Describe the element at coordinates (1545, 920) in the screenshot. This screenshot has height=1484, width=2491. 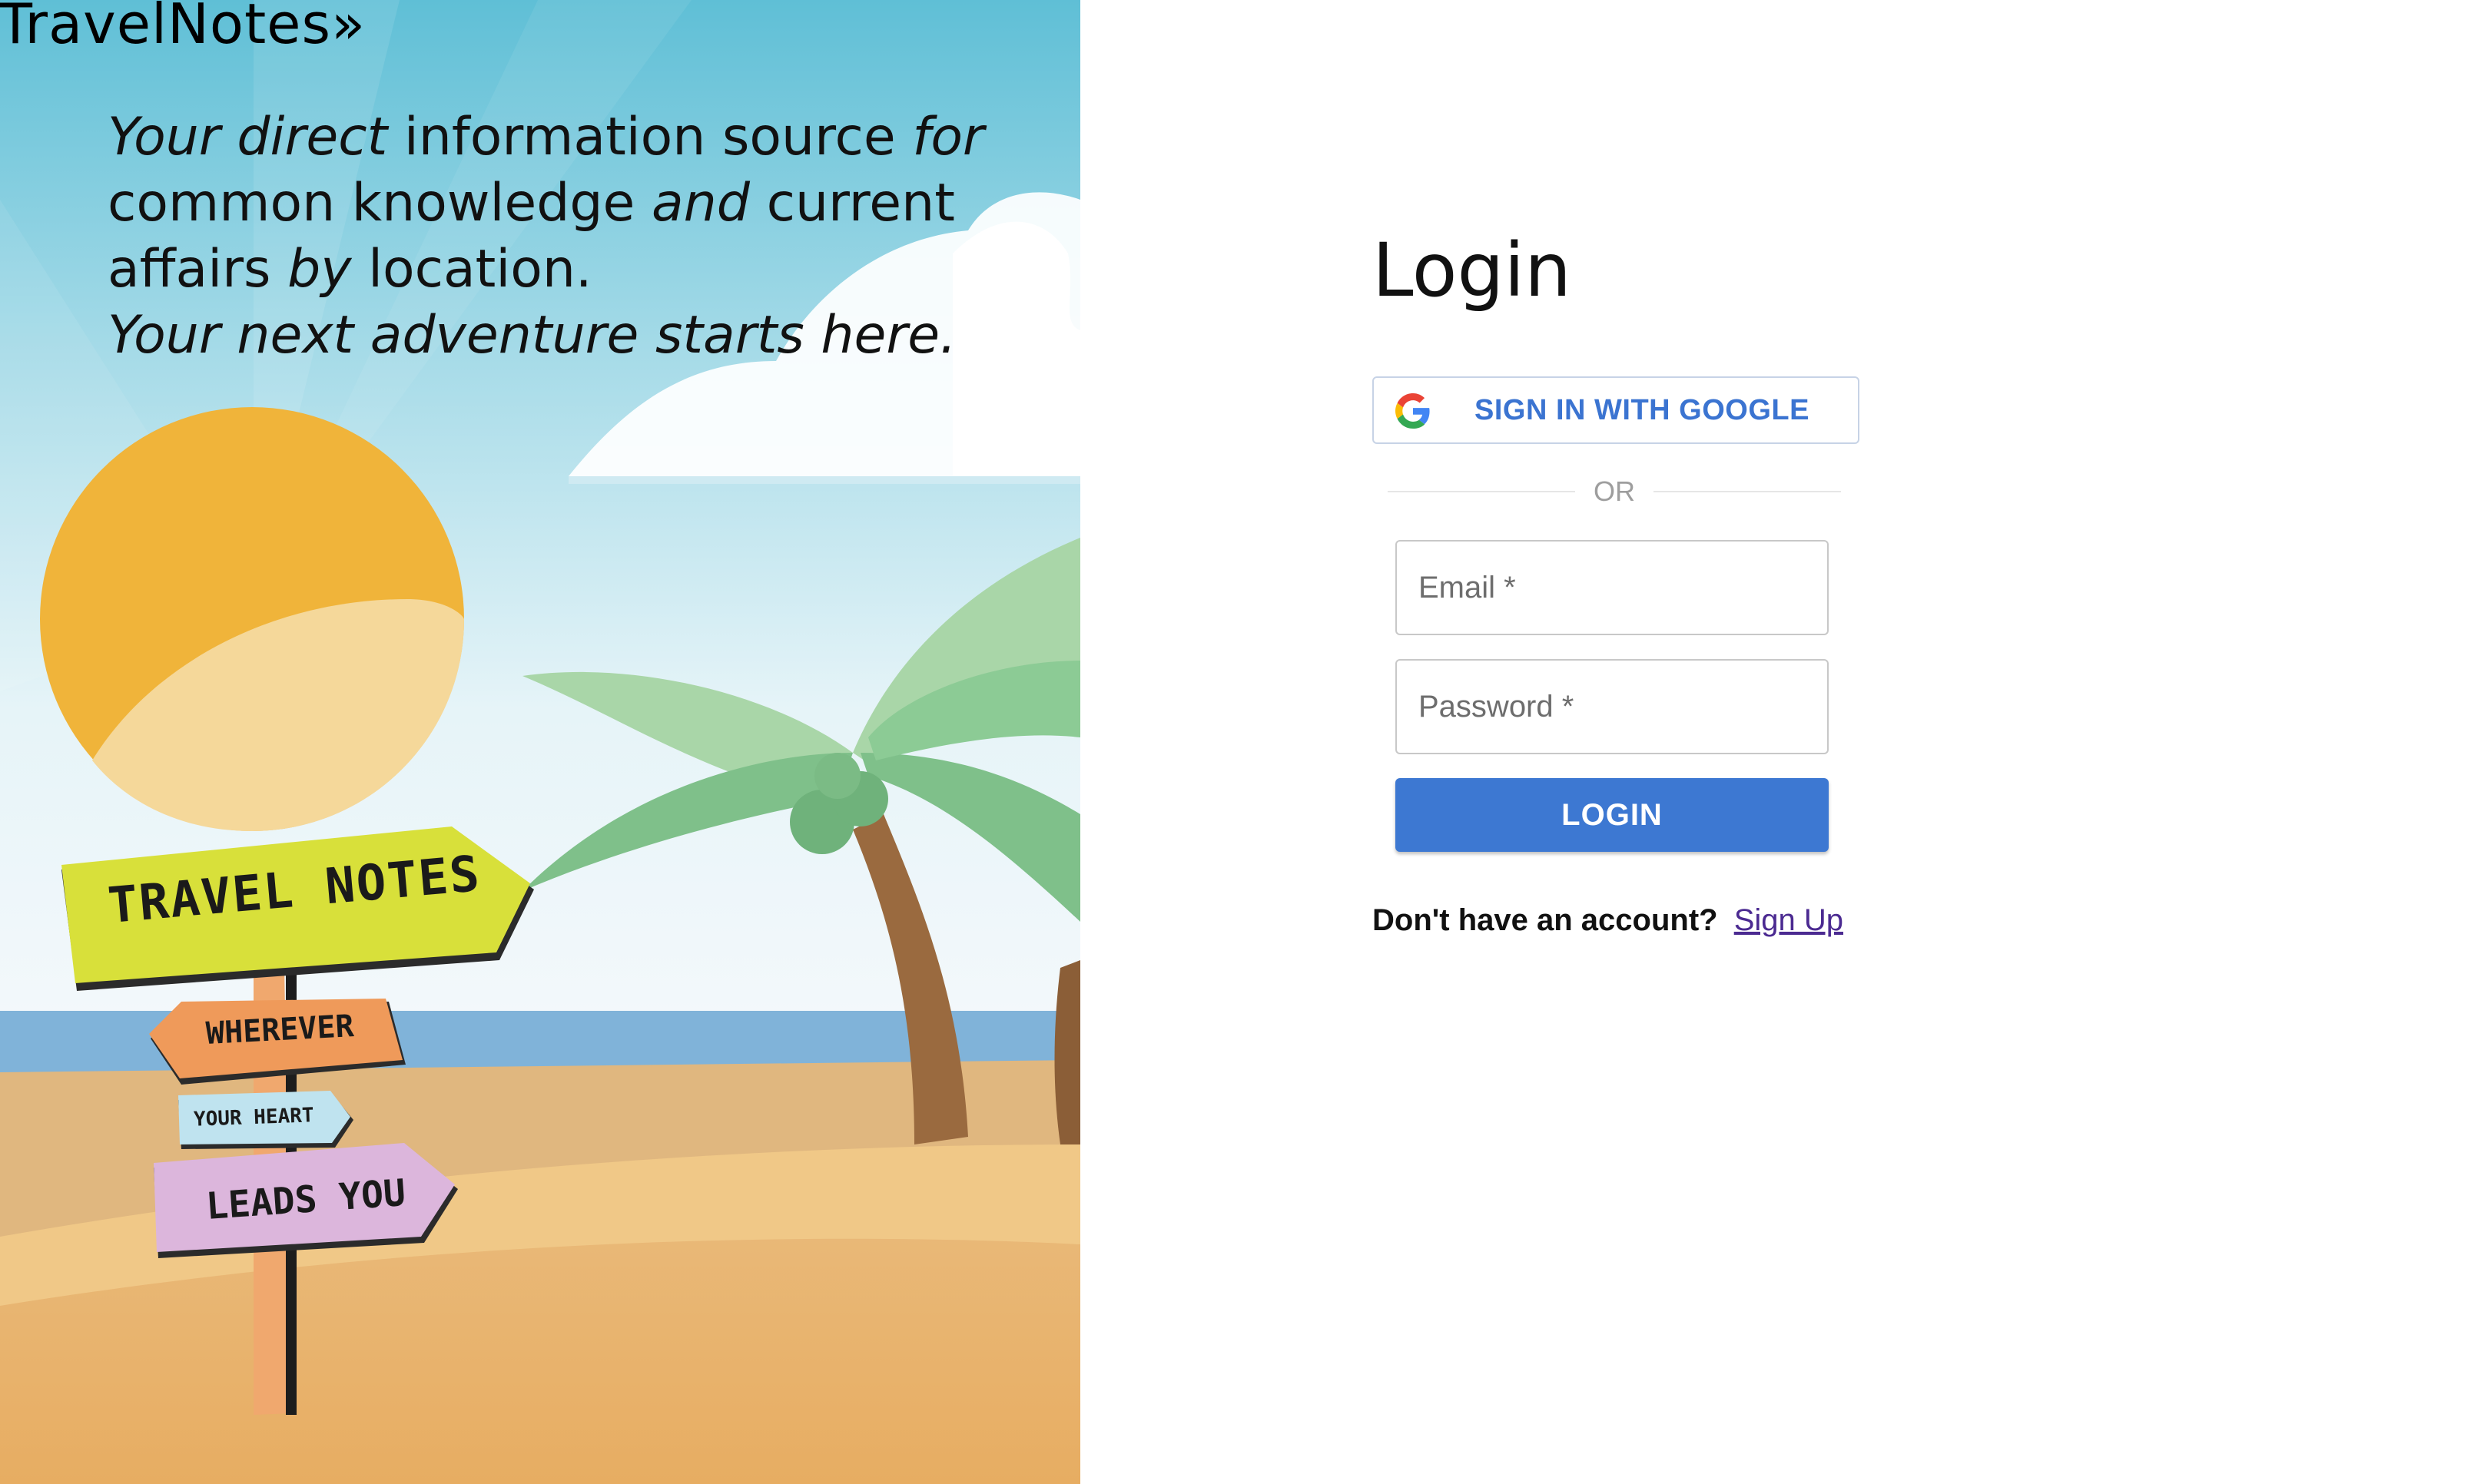
I see `signup-prompt: Don't have an account?` at that location.